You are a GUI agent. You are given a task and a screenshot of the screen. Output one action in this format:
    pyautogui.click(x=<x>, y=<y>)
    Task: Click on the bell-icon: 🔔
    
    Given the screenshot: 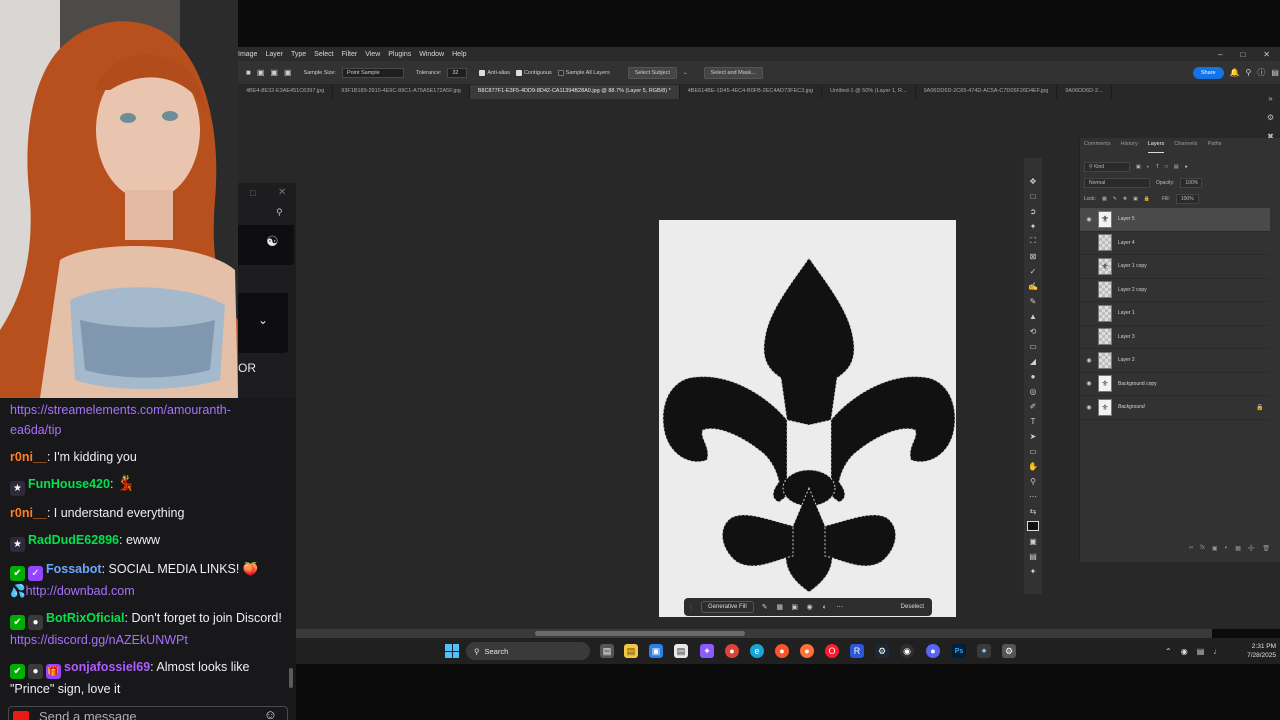 What is the action you would take?
    pyautogui.click(x=1235, y=72)
    